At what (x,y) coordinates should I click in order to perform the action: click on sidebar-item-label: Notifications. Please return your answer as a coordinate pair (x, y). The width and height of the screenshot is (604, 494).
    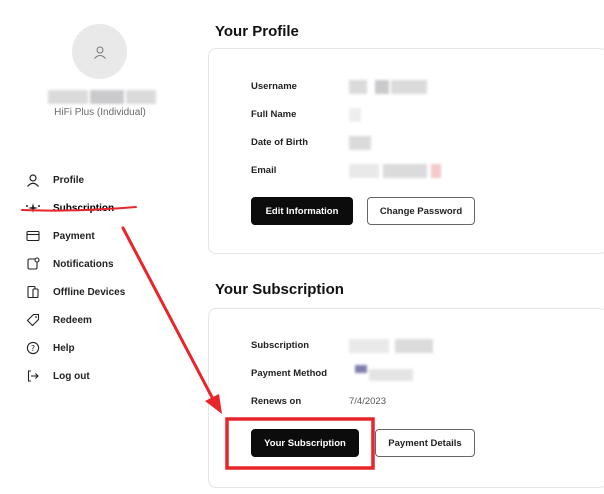
    Looking at the image, I should click on (83, 264).